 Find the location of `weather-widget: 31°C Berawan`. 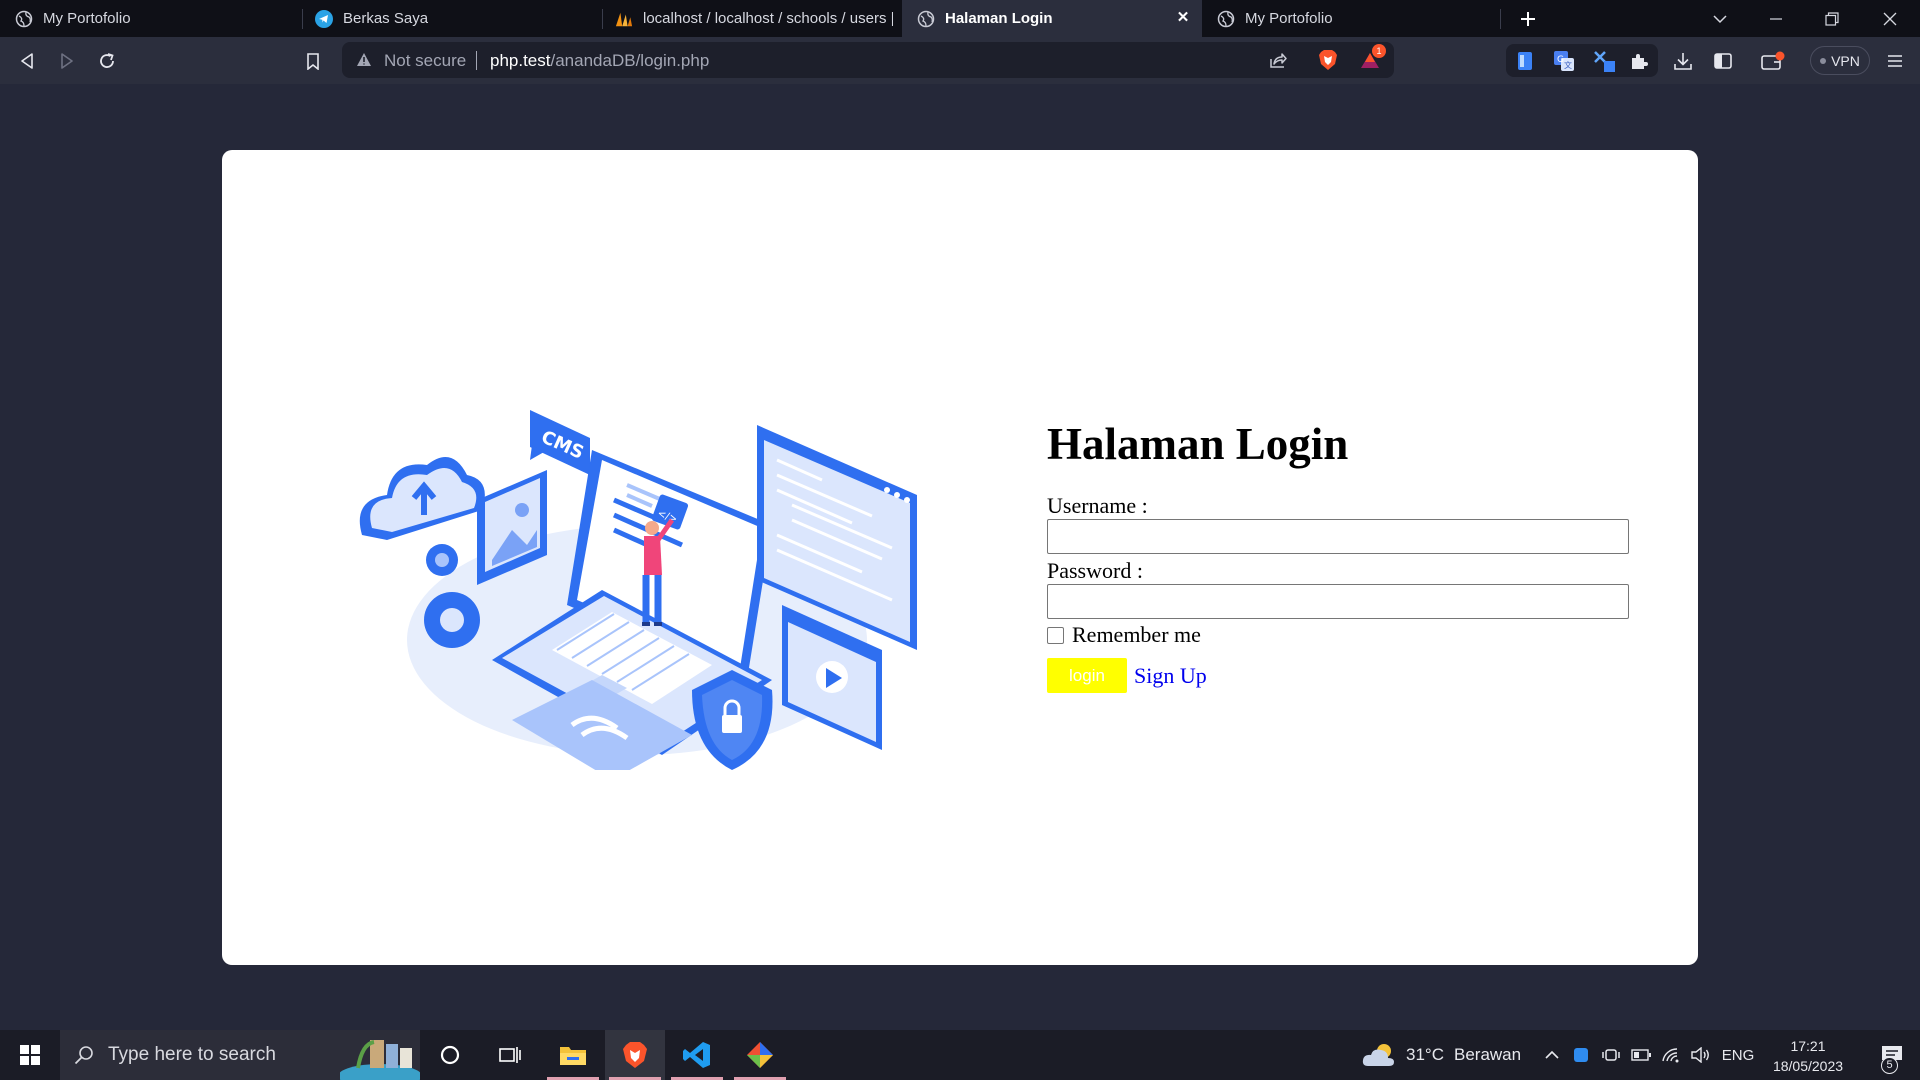

weather-widget: 31°C Berawan is located at coordinates (1441, 1055).